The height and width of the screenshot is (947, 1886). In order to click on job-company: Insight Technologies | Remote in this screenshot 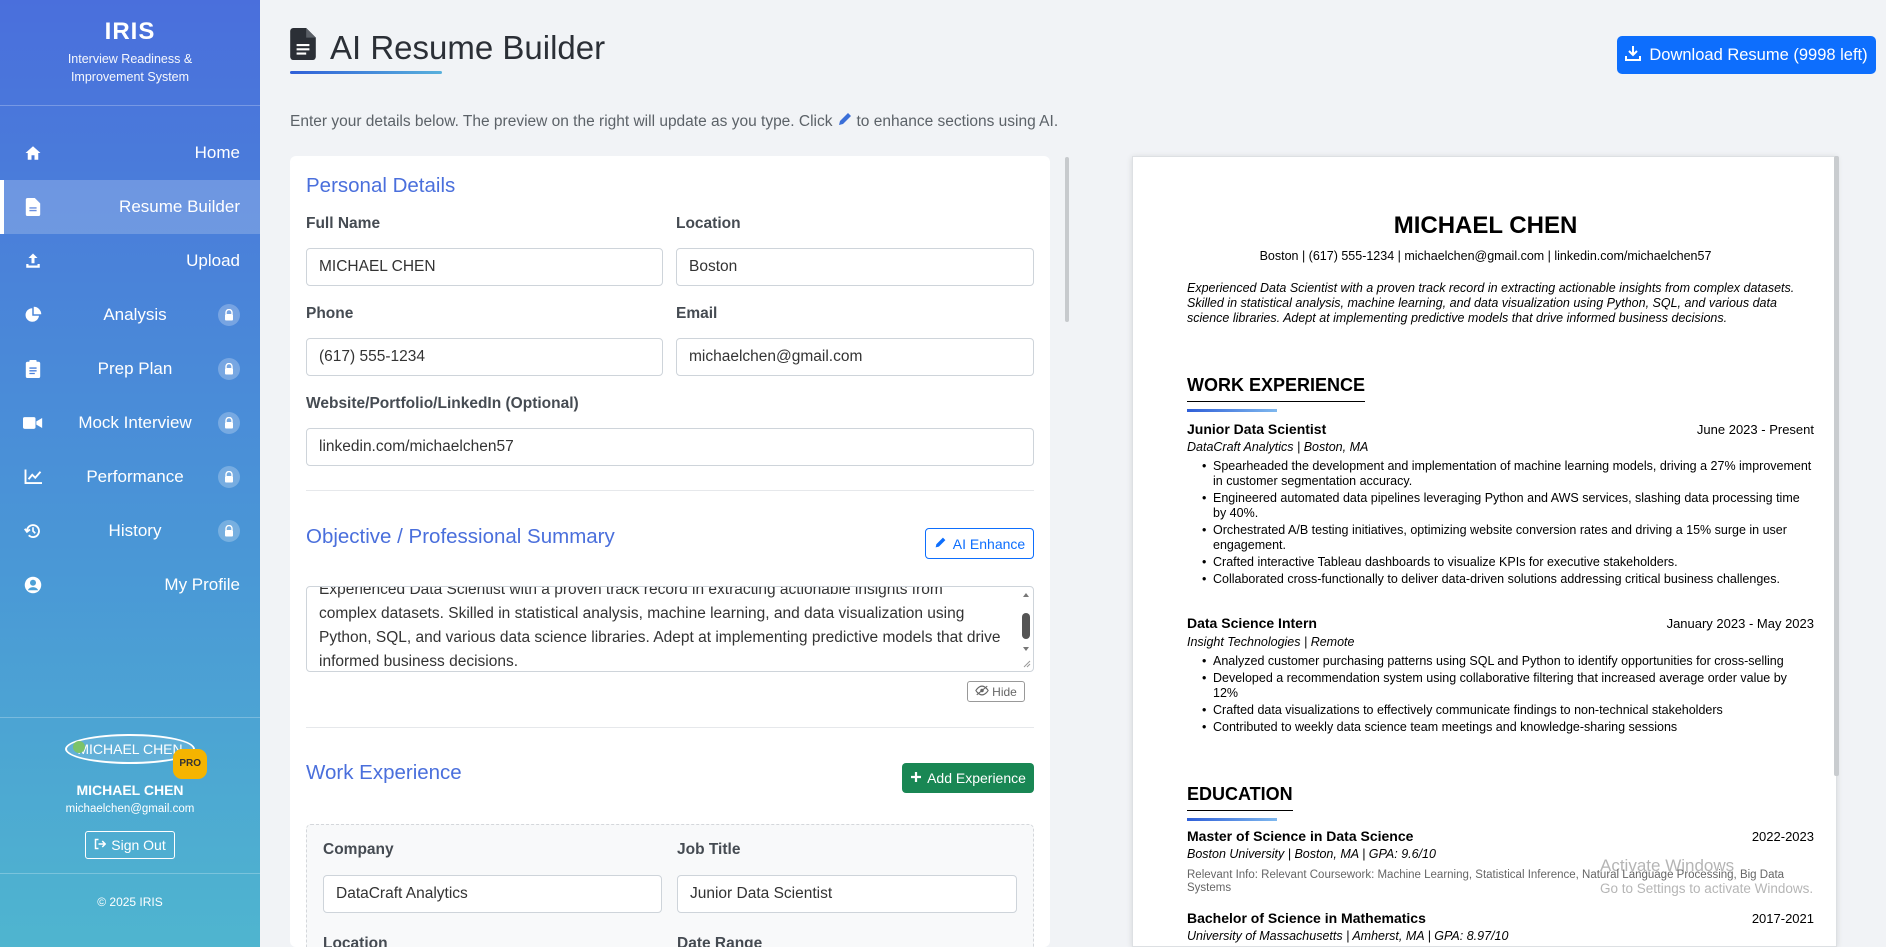, I will do `click(1271, 642)`.